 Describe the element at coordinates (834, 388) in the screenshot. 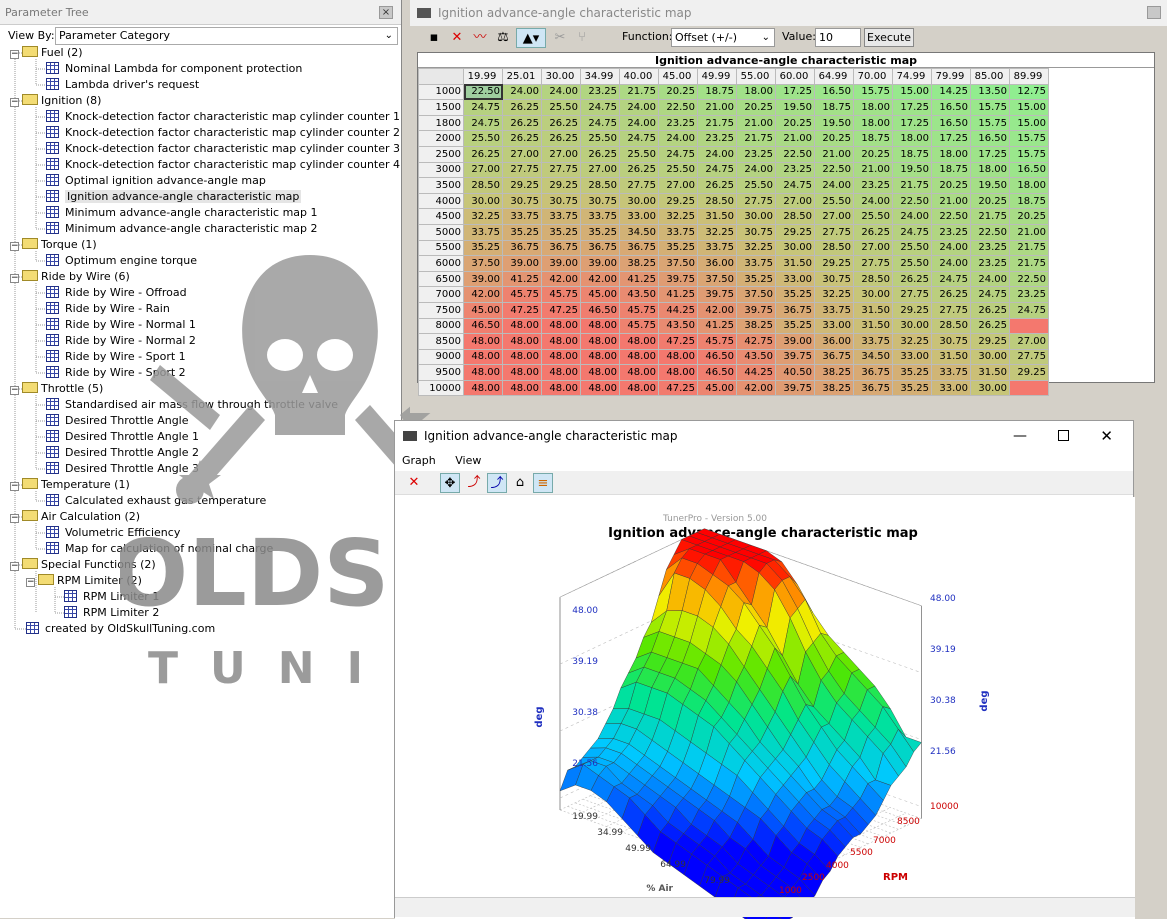

I see `table-cell: 38.25` at that location.